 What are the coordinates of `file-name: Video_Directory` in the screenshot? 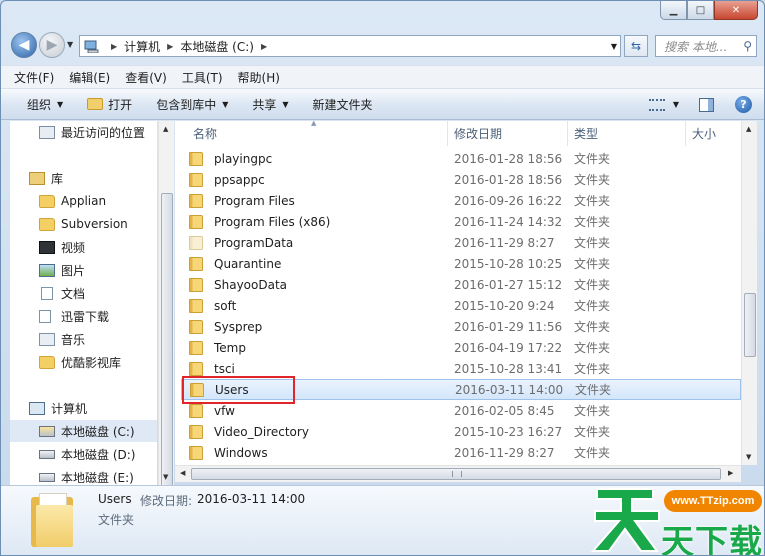 It's located at (261, 431).